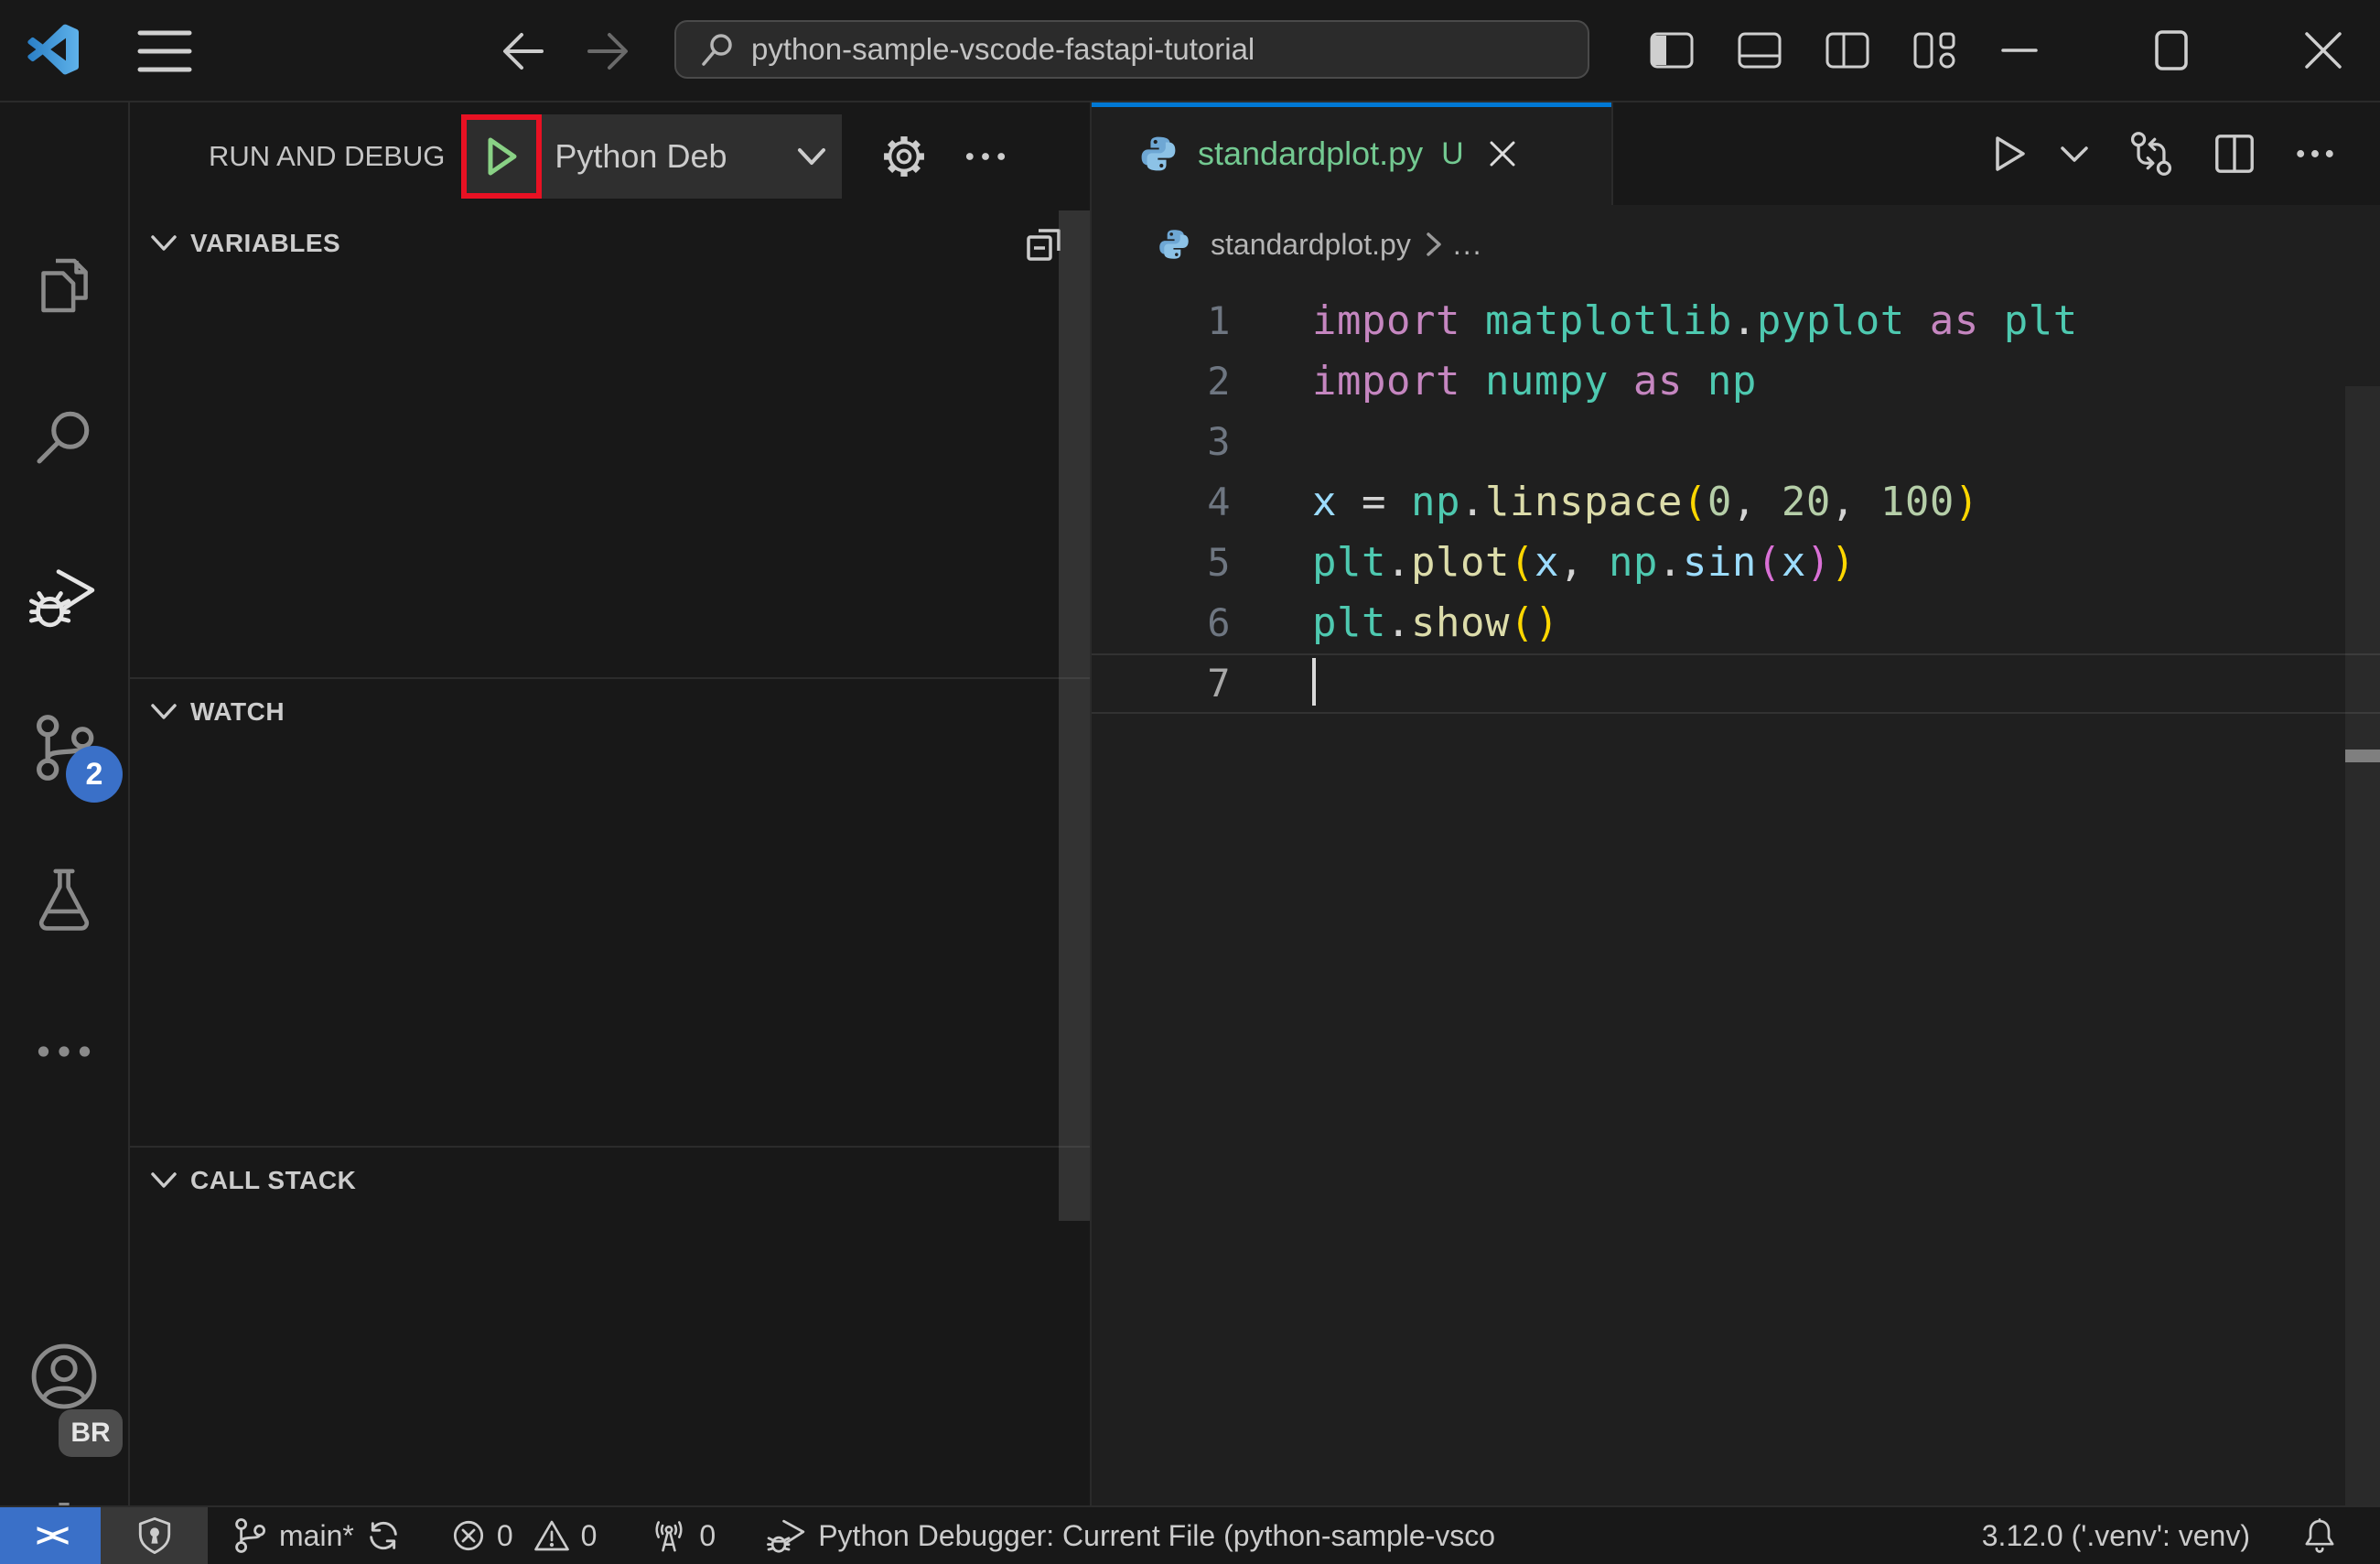 The width and height of the screenshot is (2380, 1564). Describe the element at coordinates (265, 243) in the screenshot. I see `section-label: VARIABLES` at that location.